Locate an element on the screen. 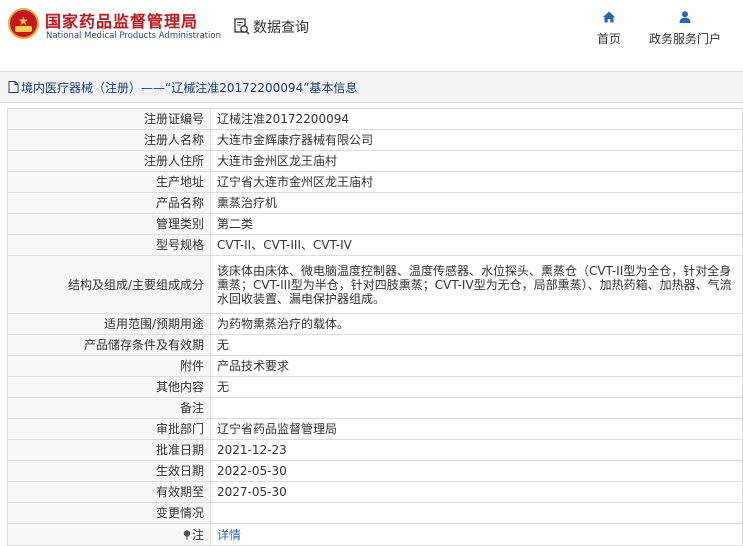 The height and width of the screenshot is (546, 743). row-label: 生效日期 is located at coordinates (109, 471).